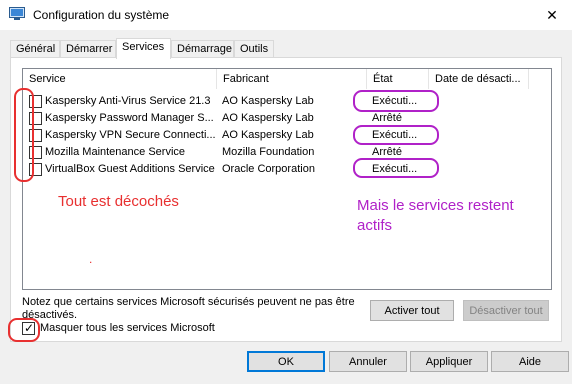 This screenshot has width=572, height=384. I want to click on disable-all-button: Désactiver tout, so click(506, 310).